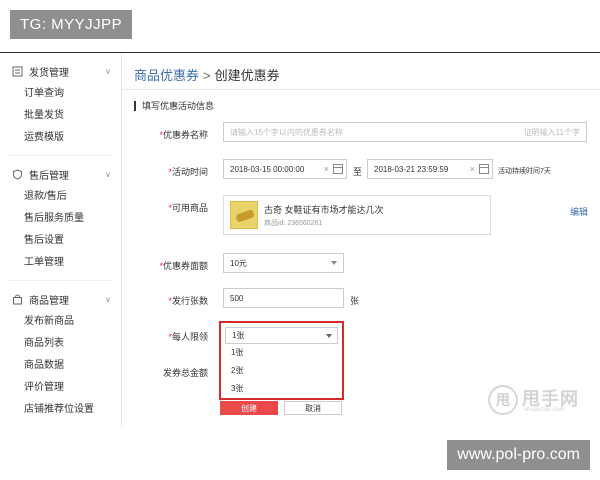  I want to click on activity-time-label: *活动时间, so click(188, 172).